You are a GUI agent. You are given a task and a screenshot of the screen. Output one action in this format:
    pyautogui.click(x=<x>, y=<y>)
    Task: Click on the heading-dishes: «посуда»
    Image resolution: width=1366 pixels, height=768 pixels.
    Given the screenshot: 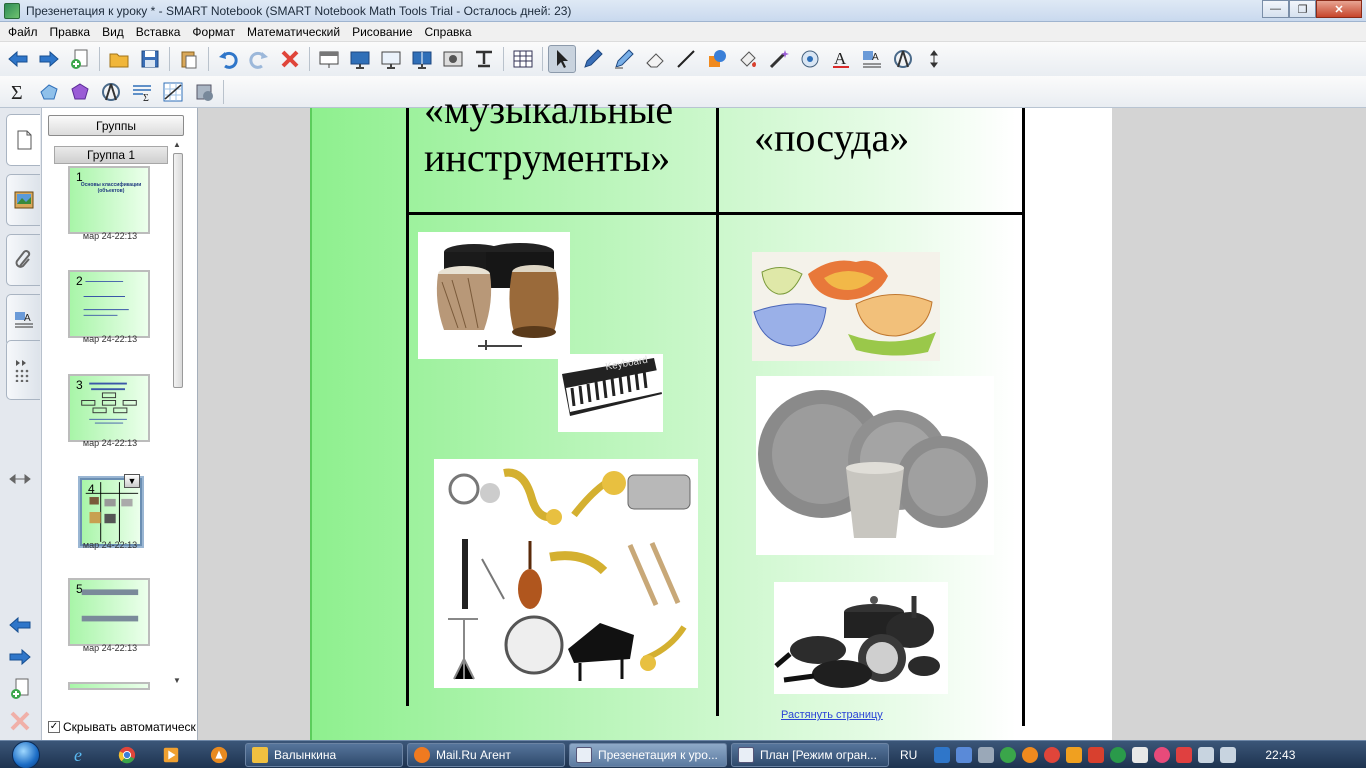 What is the action you would take?
    pyautogui.click(x=831, y=138)
    